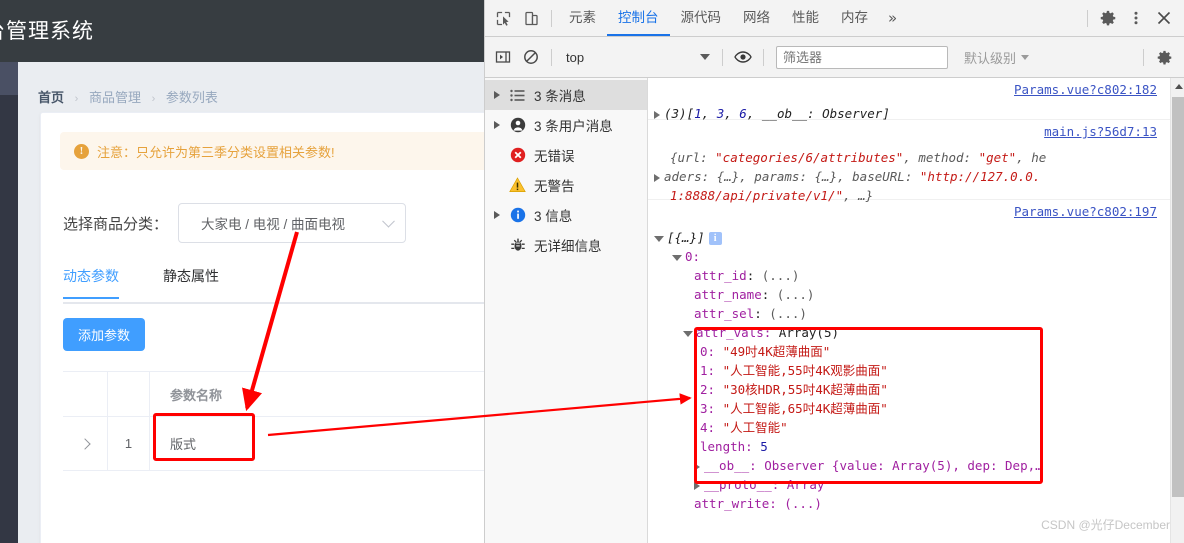 Image resolution: width=1184 pixels, height=543 pixels. I want to click on clear-console-icon, so click(531, 57).